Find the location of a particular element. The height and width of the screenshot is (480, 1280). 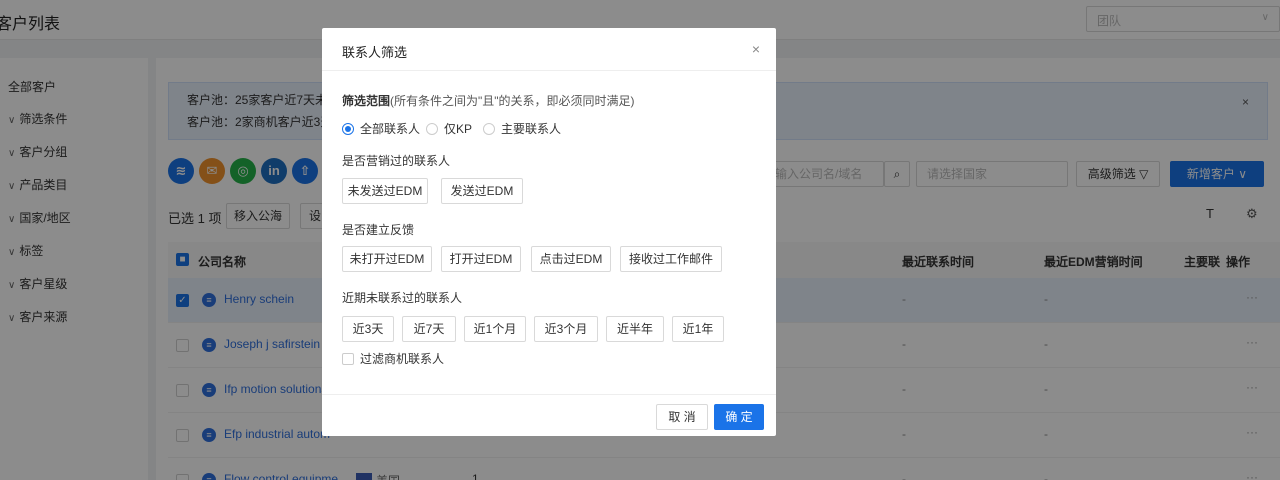

section-feedback: 是否建立反馈 is located at coordinates (378, 230).